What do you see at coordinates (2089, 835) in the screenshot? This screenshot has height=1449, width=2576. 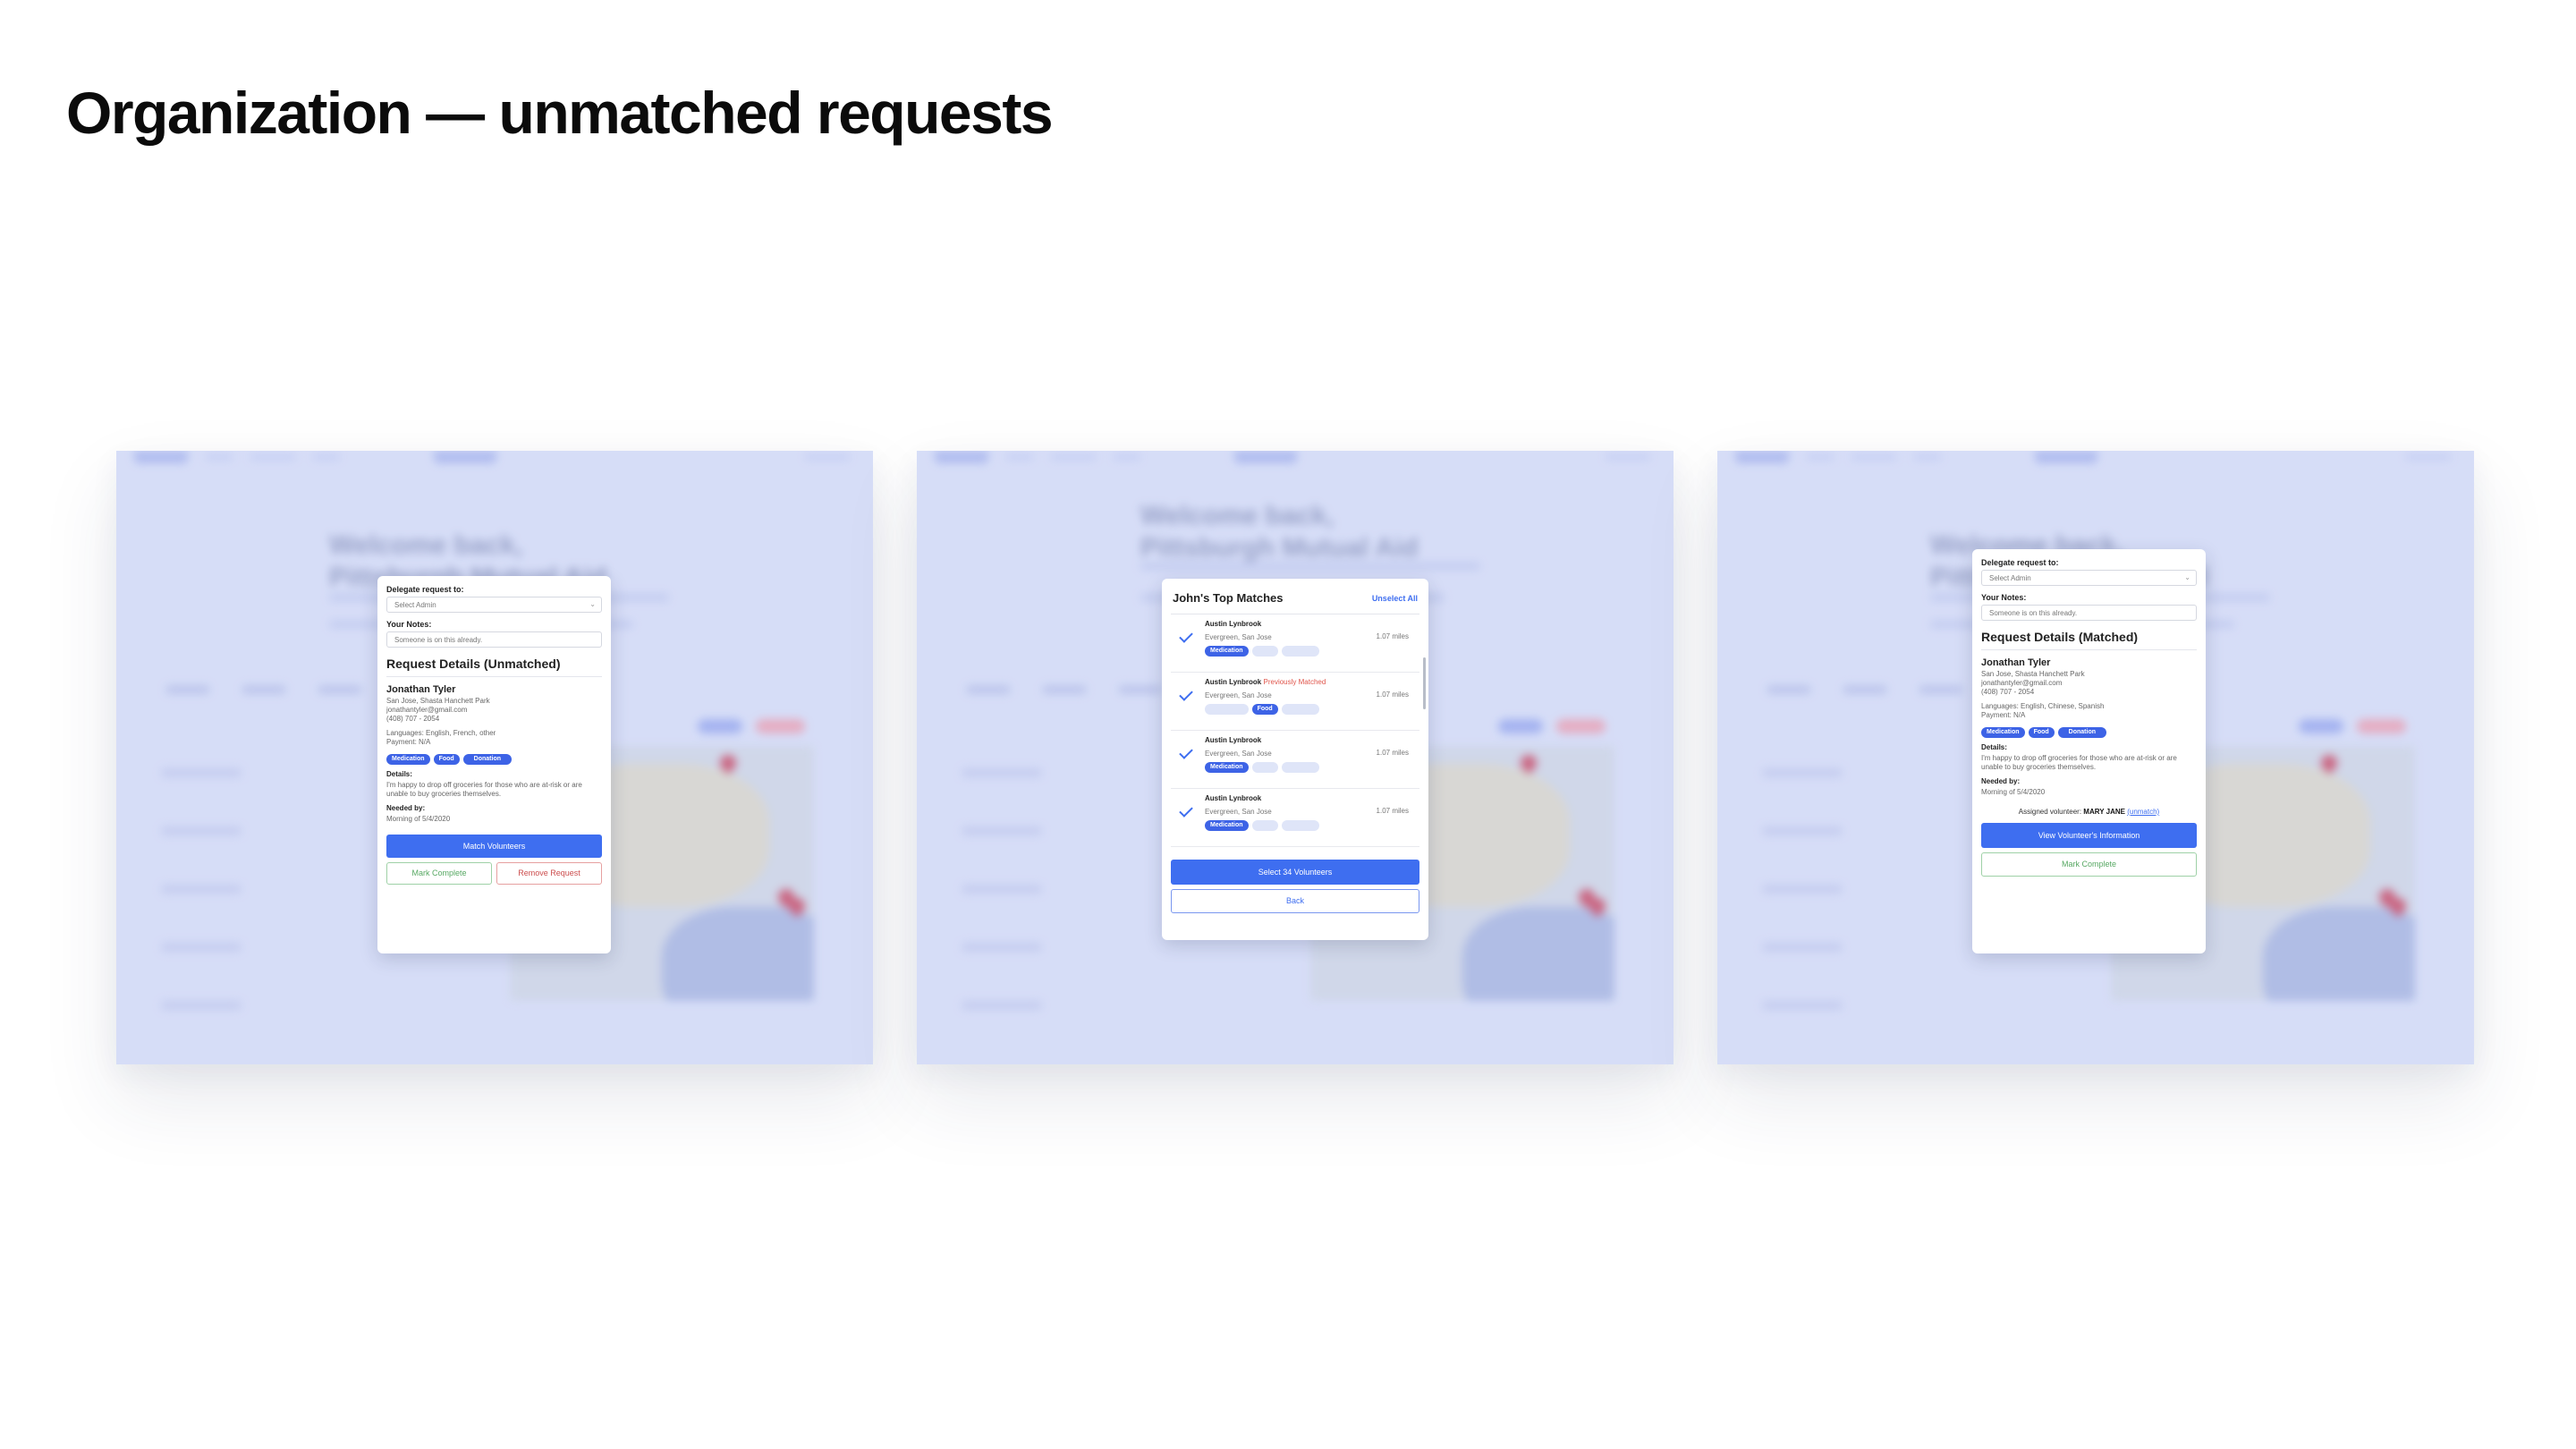 I see `view-volunteer-info-button: View Volunteer's Information` at bounding box center [2089, 835].